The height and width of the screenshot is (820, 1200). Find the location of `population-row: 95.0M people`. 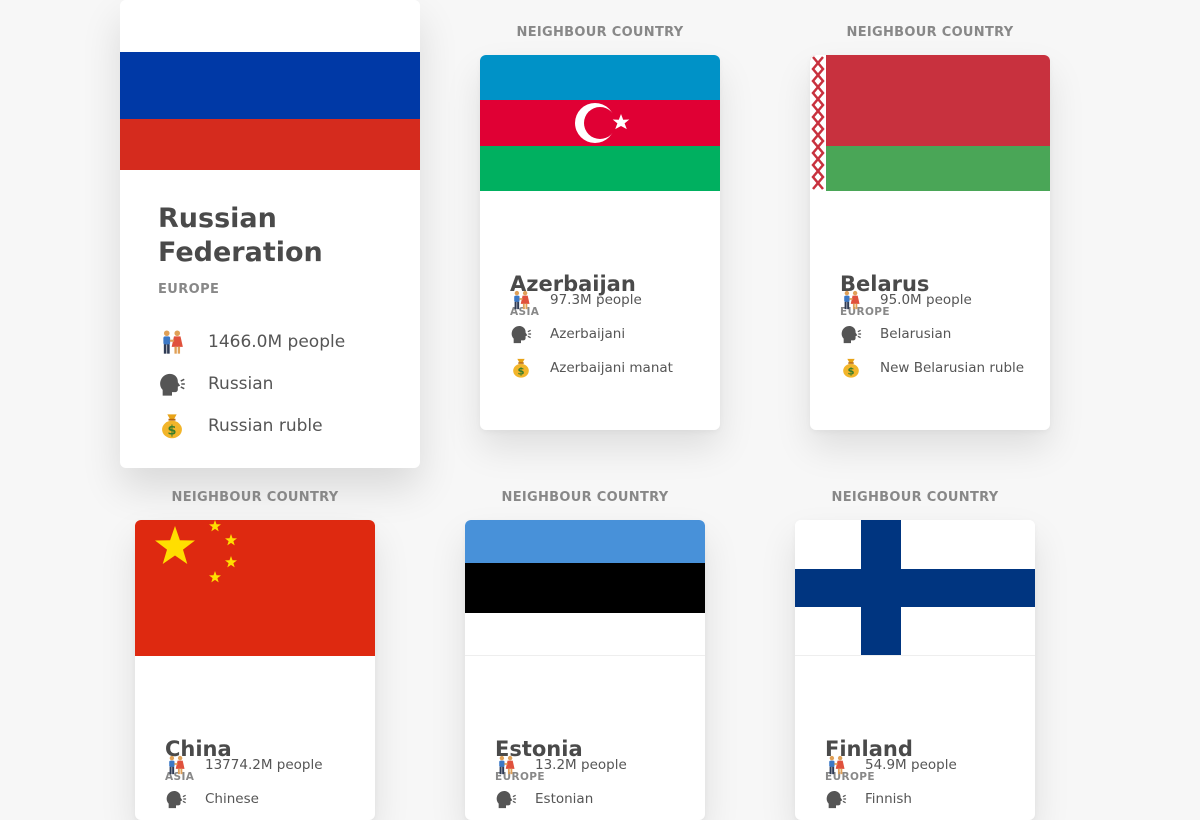

population-row: 95.0M people is located at coordinates (906, 300).